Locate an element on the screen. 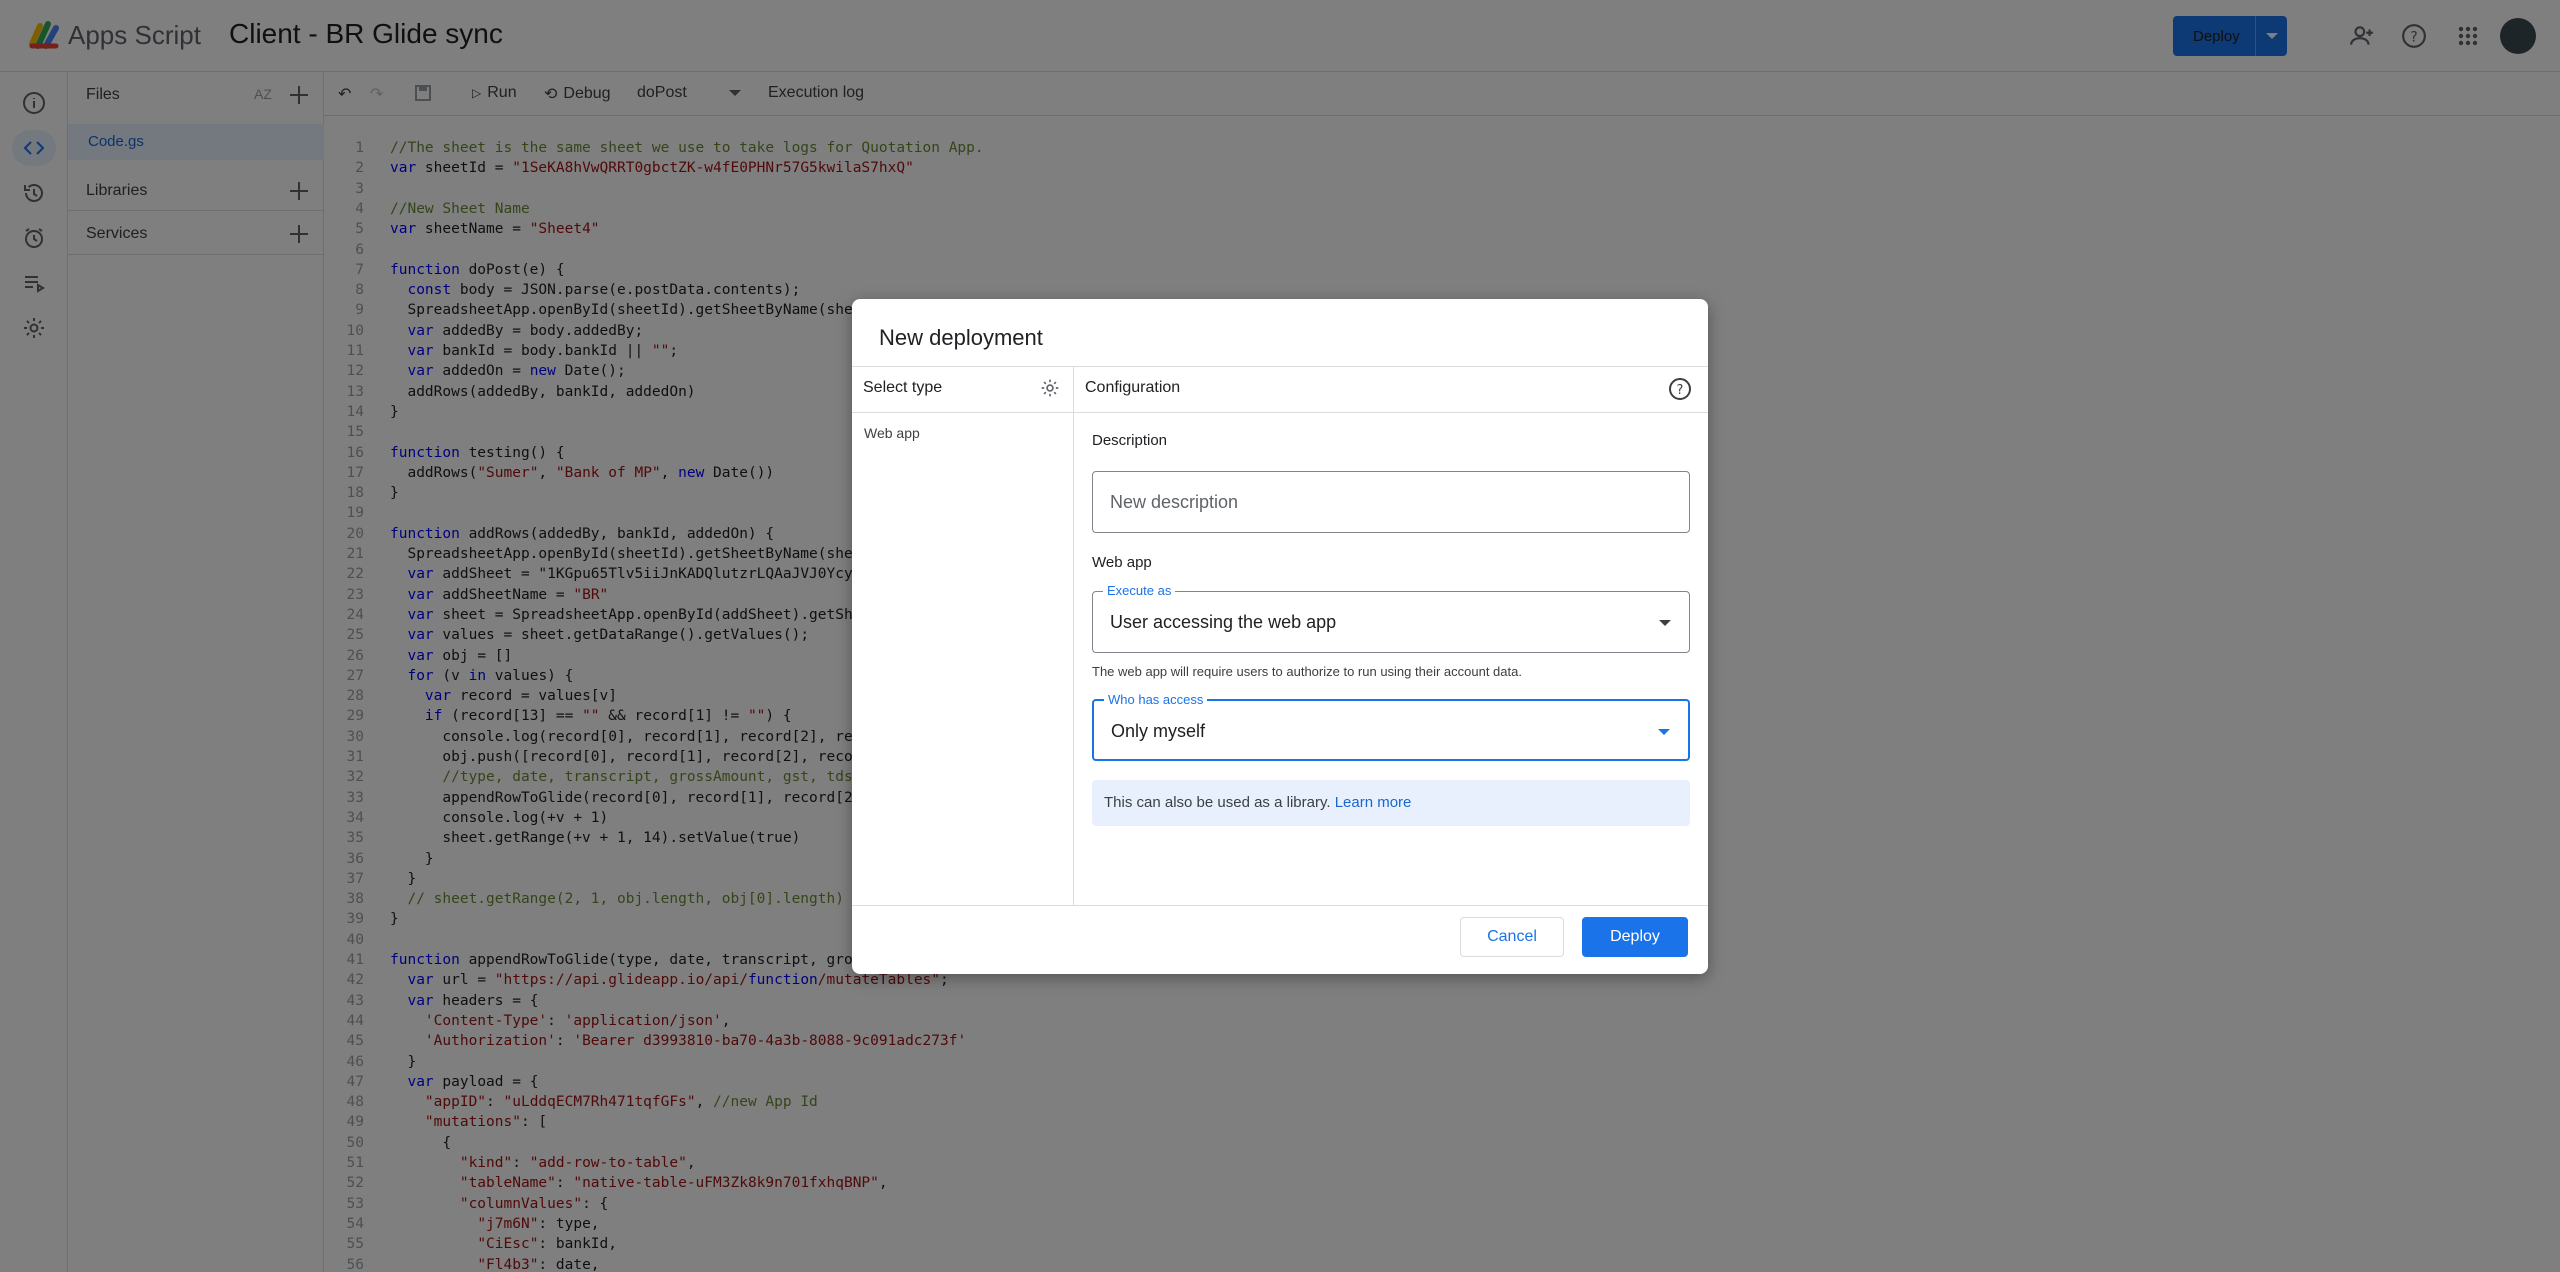 Image resolution: width=2560 pixels, height=1272 pixels. library-note: This can also be used as a library. is located at coordinates (1217, 802).